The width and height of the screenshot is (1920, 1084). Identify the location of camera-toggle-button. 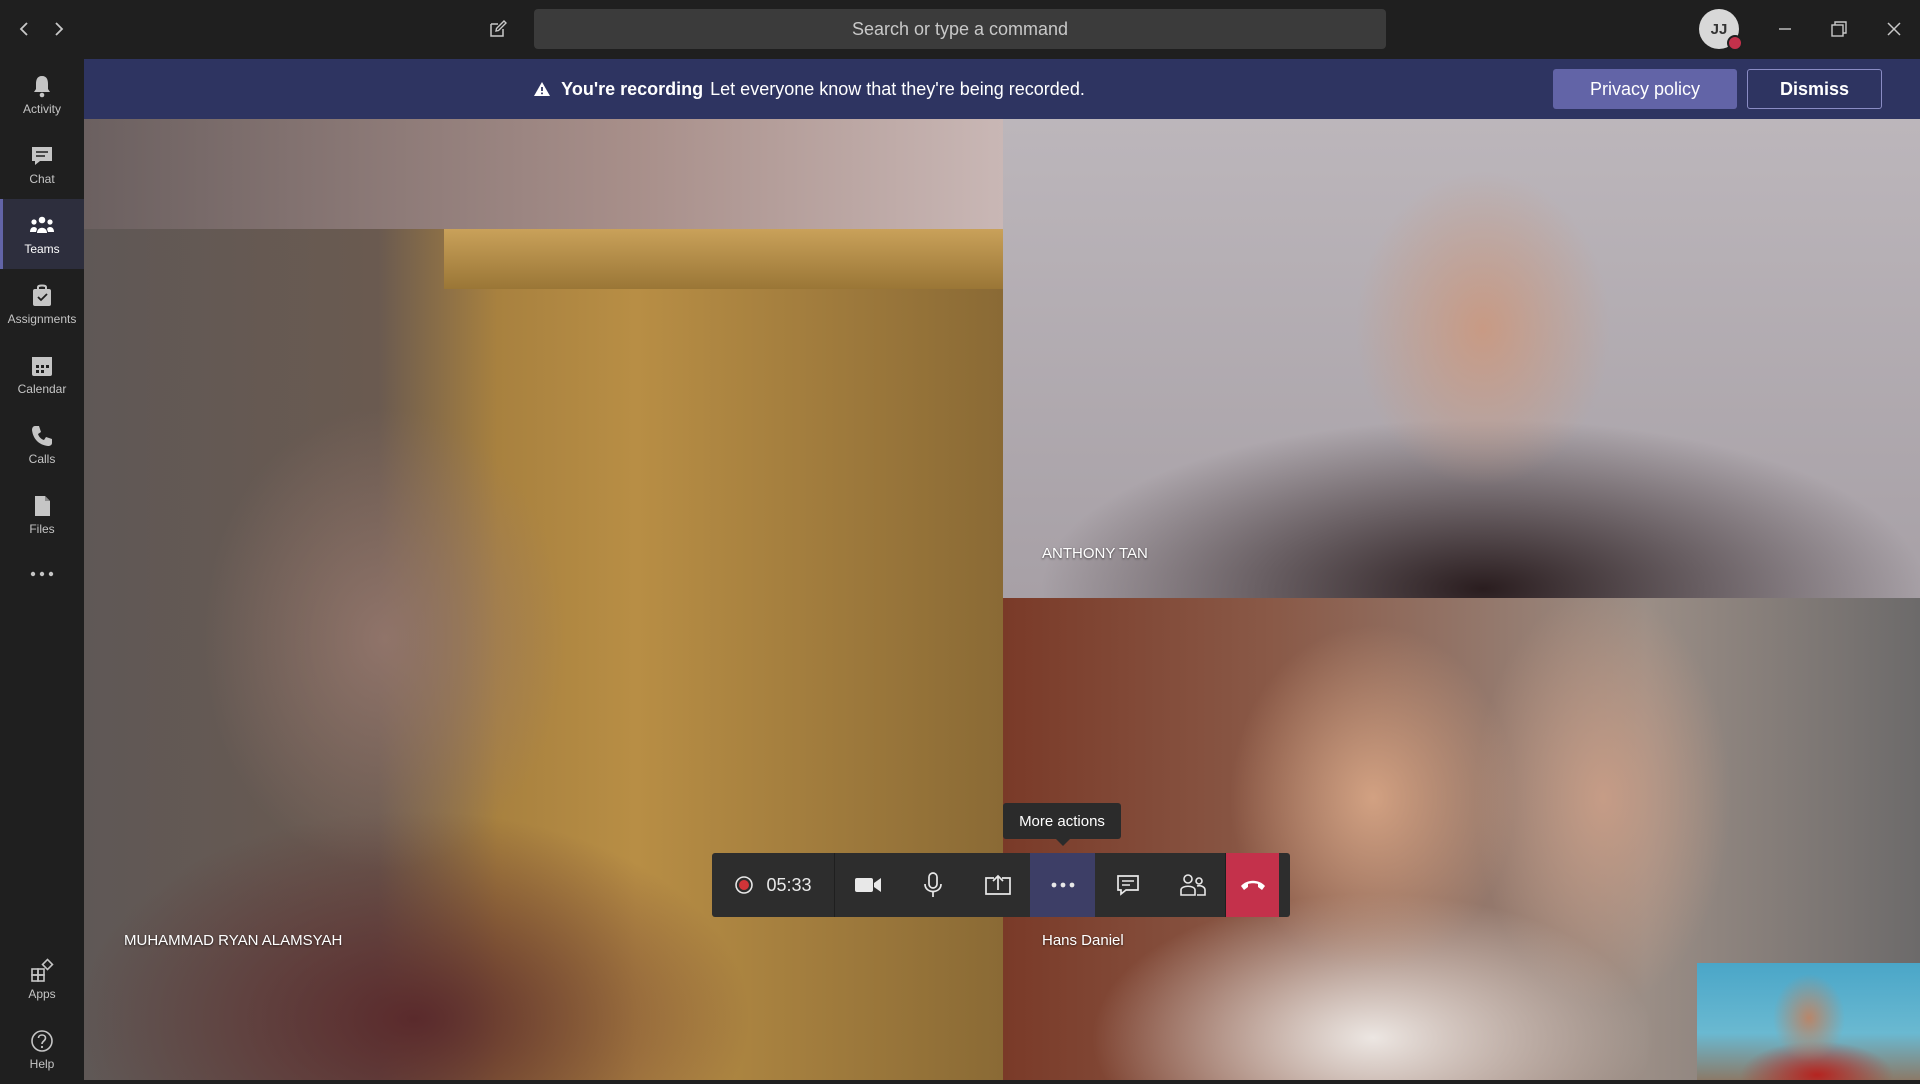
(867, 885).